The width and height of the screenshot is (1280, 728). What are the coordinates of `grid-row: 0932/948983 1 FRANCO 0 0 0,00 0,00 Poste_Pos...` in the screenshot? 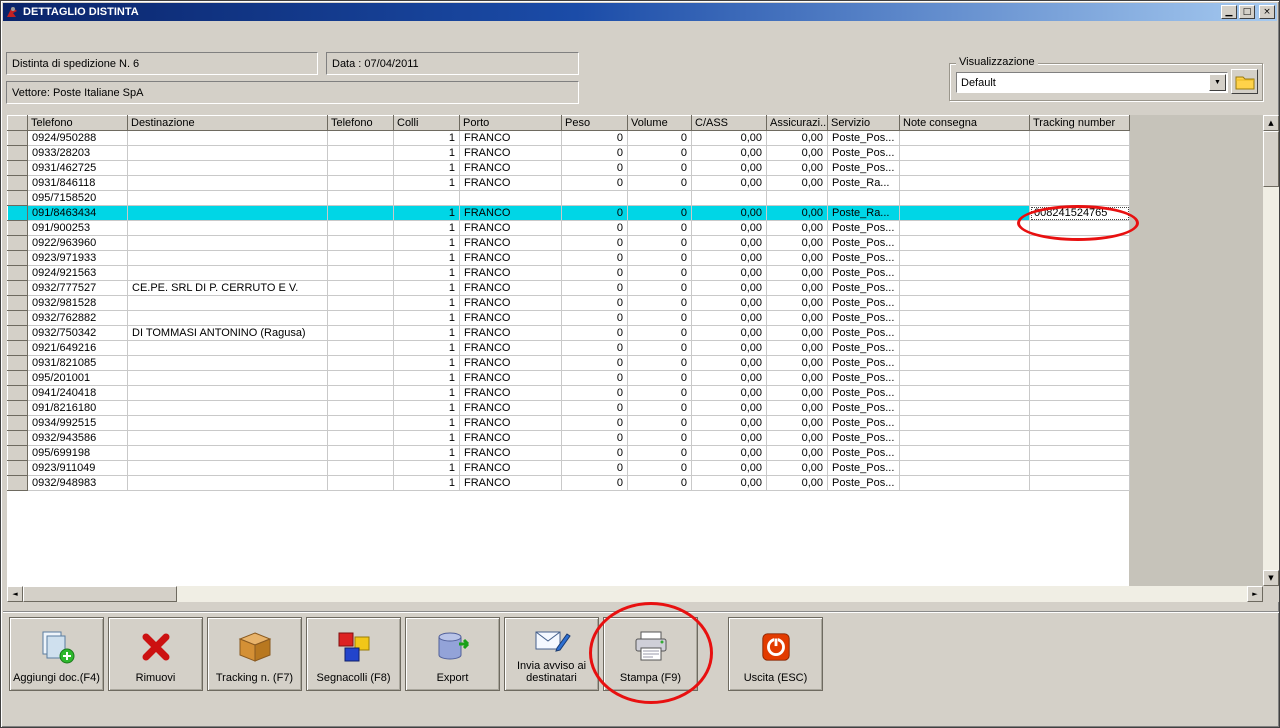 It's located at (568, 483).